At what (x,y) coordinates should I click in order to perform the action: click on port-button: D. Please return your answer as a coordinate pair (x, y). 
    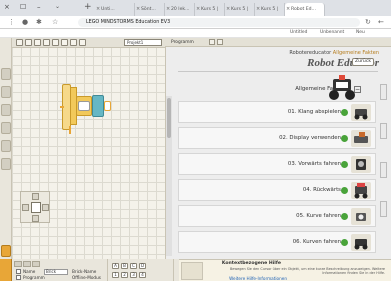
    Looking at the image, I should click on (142, 266).